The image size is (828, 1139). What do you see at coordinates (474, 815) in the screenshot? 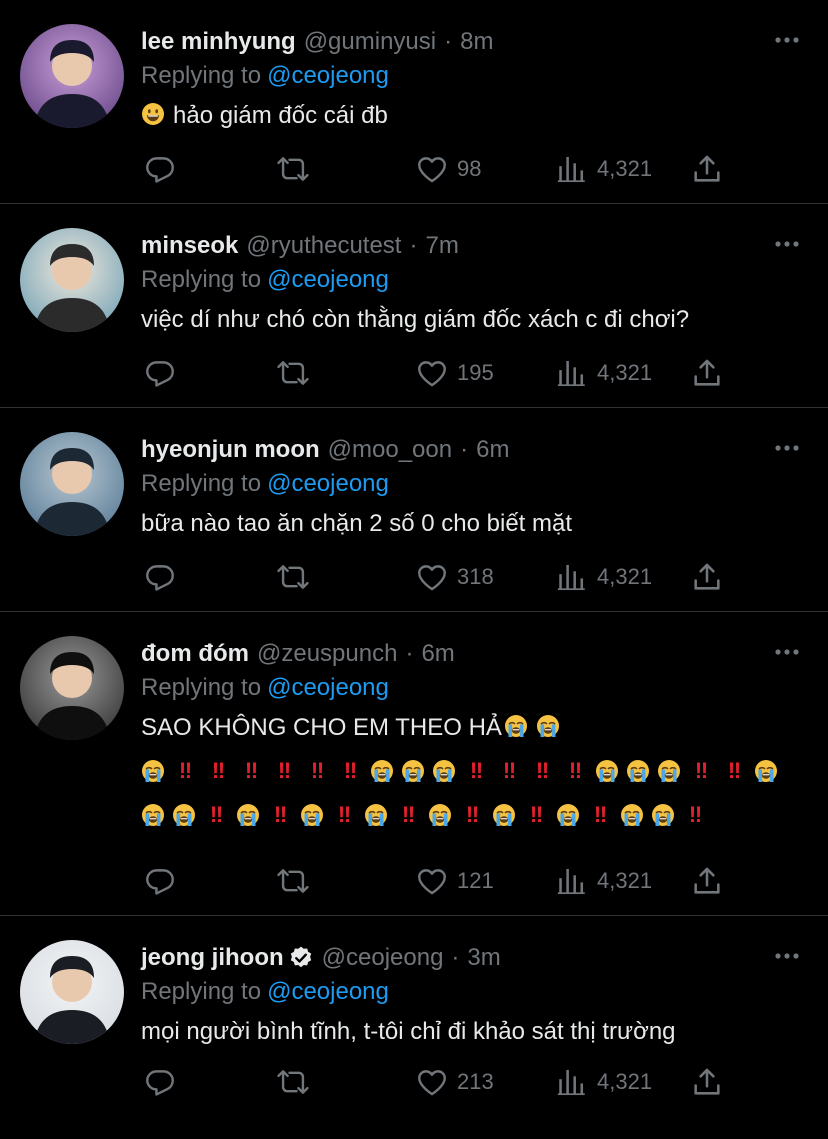
I see `emoji-row: ‼ ‼ ‼ ‼ ‼ ‼ ‼ ‼` at bounding box center [474, 815].